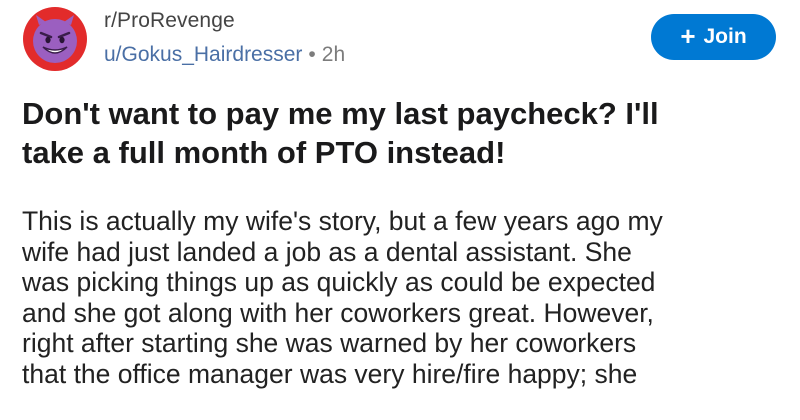  Describe the element at coordinates (688, 36) in the screenshot. I see `plus-icon: +` at that location.